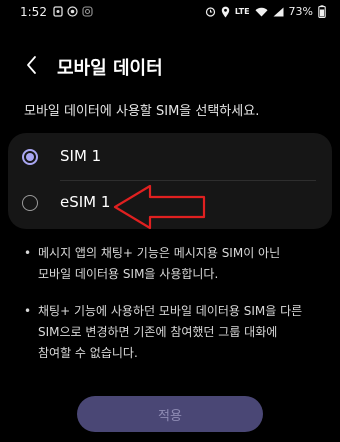  I want to click on location-icon, so click(225, 11).